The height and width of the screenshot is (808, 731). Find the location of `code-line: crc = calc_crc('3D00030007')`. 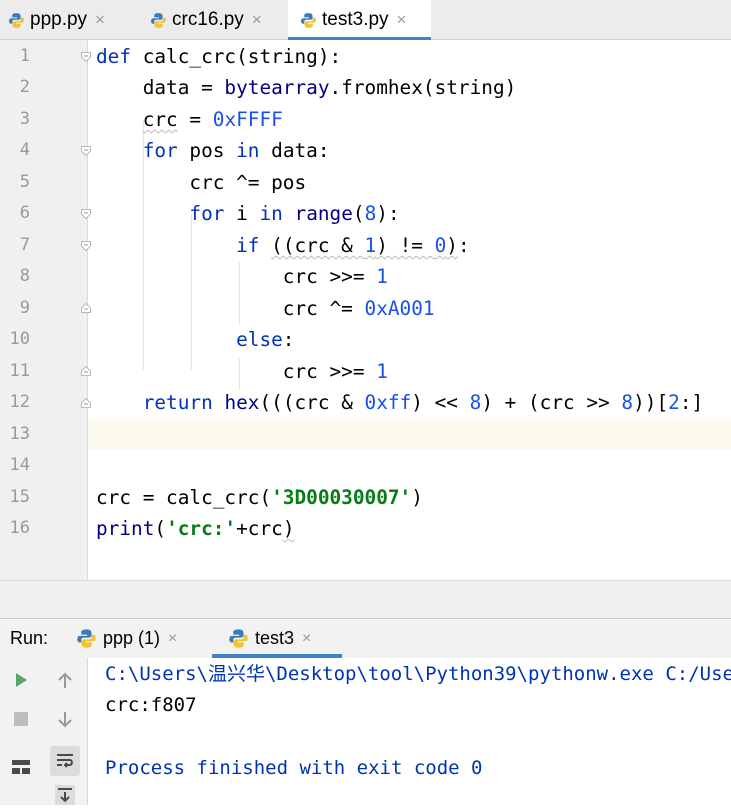

code-line: crc = calc_crc('3D00030007') is located at coordinates (259, 497).